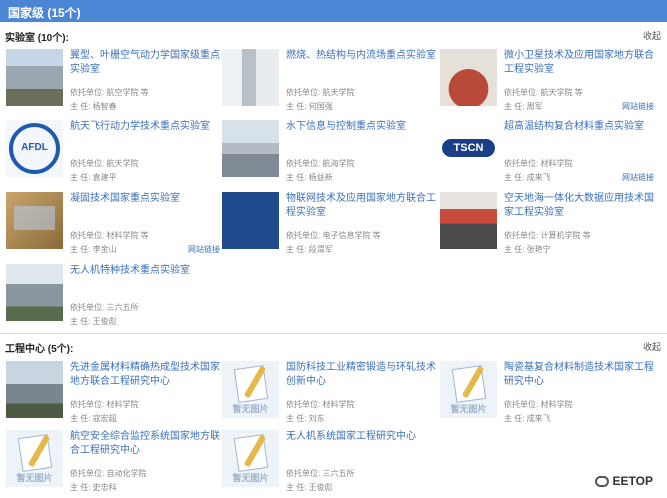 The width and height of the screenshot is (667, 498). Describe the element at coordinates (39, 349) in the screenshot. I see `centers-section-label: 工程中心 (5个):` at that location.